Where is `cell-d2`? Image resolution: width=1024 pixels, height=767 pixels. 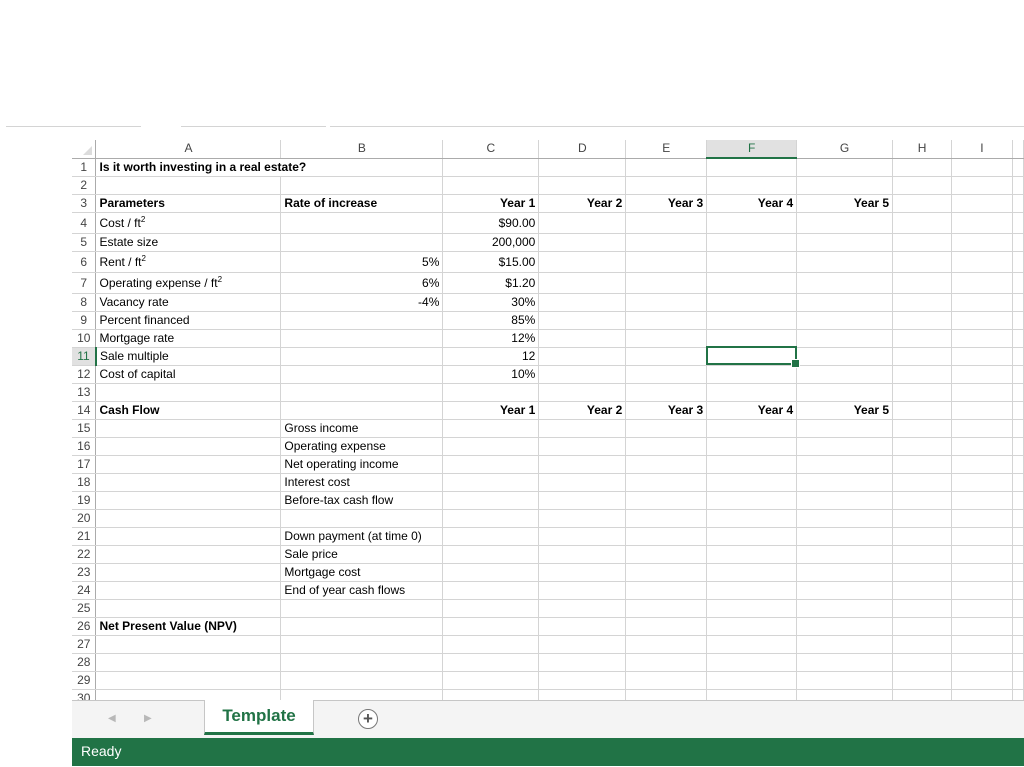
cell-d2 is located at coordinates (582, 185).